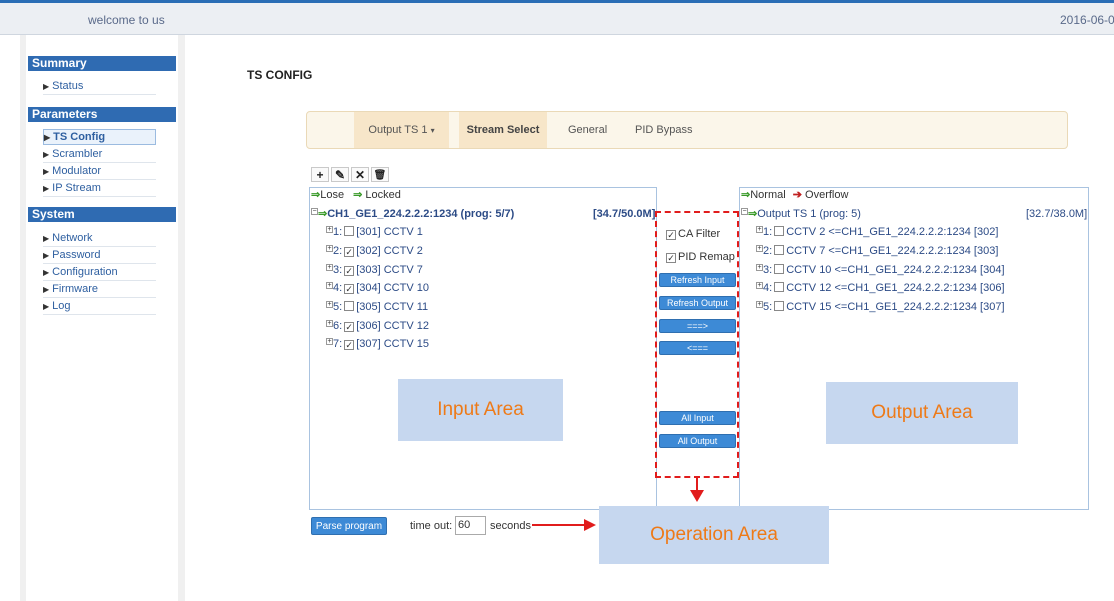 The width and height of the screenshot is (1114, 601). I want to click on refresh-input-button: Refresh Input, so click(697, 280).